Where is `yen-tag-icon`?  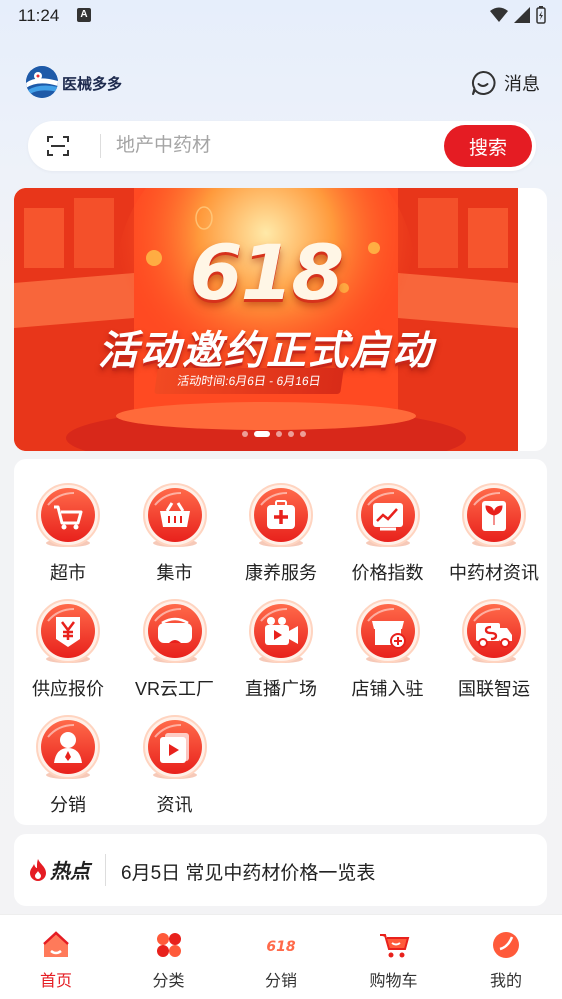 yen-tag-icon is located at coordinates (68, 631).